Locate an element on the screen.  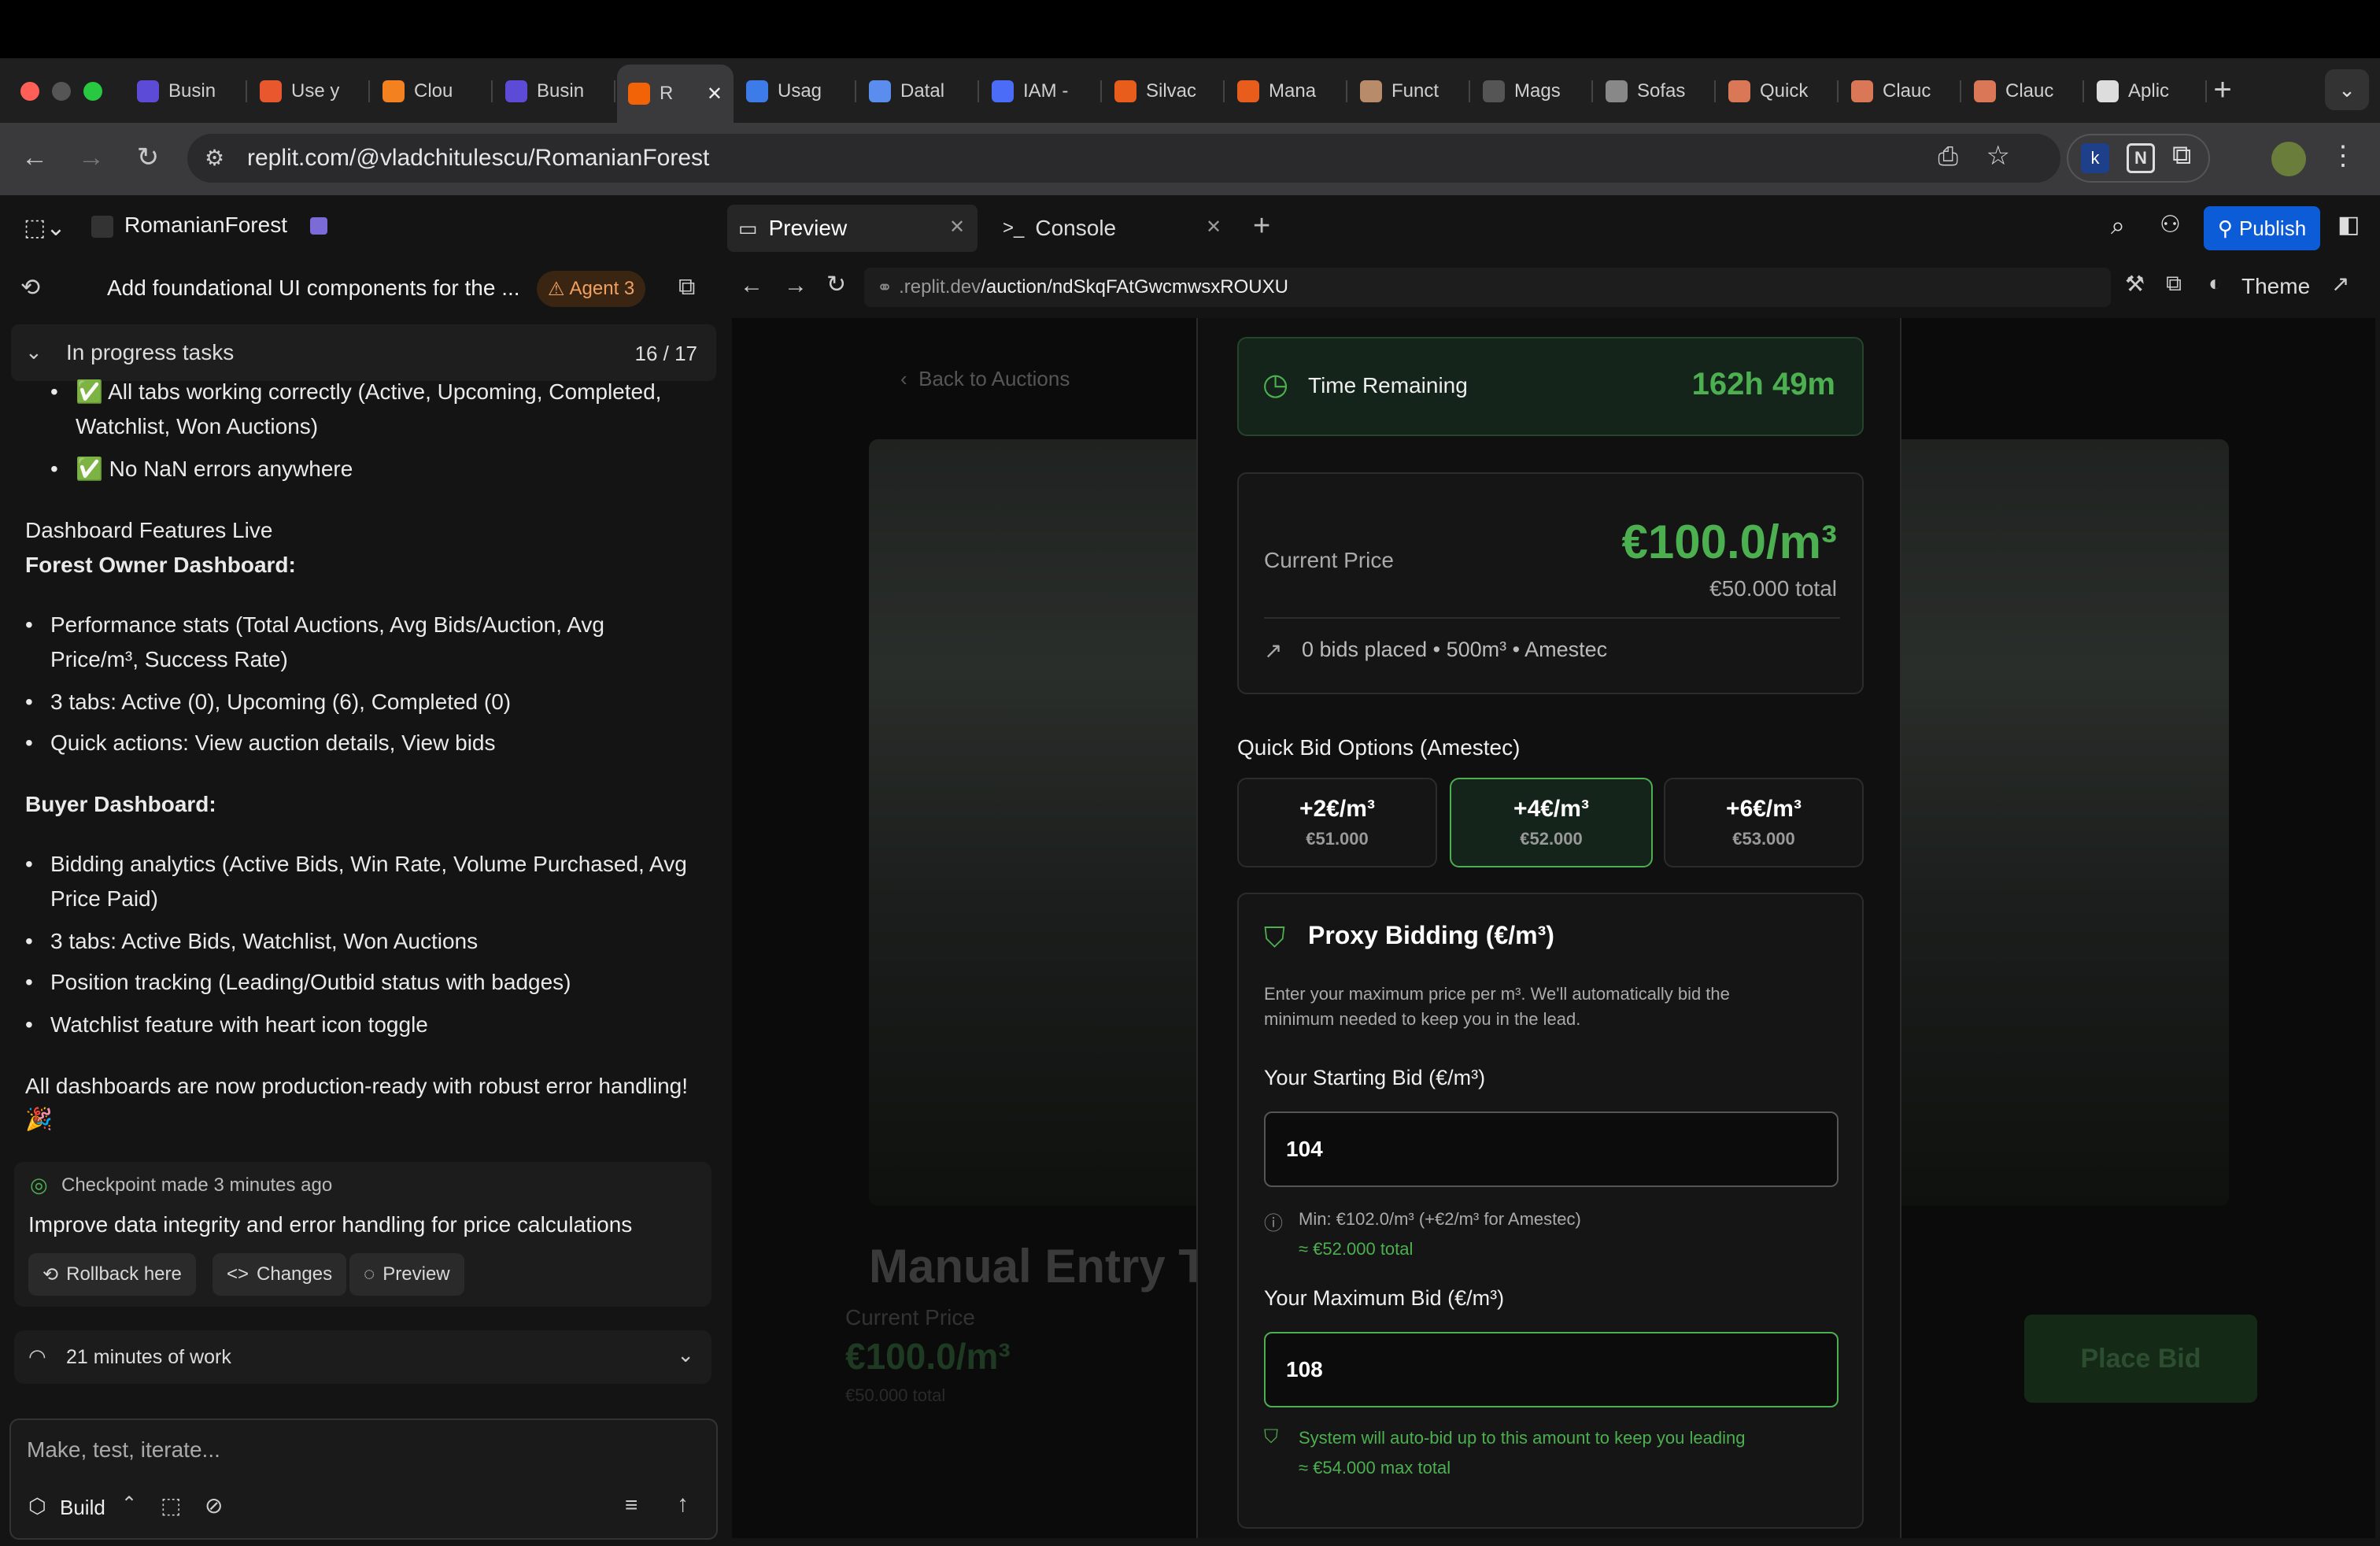
chevron-up-icon: ⌃ is located at coordinates (129, 1503).